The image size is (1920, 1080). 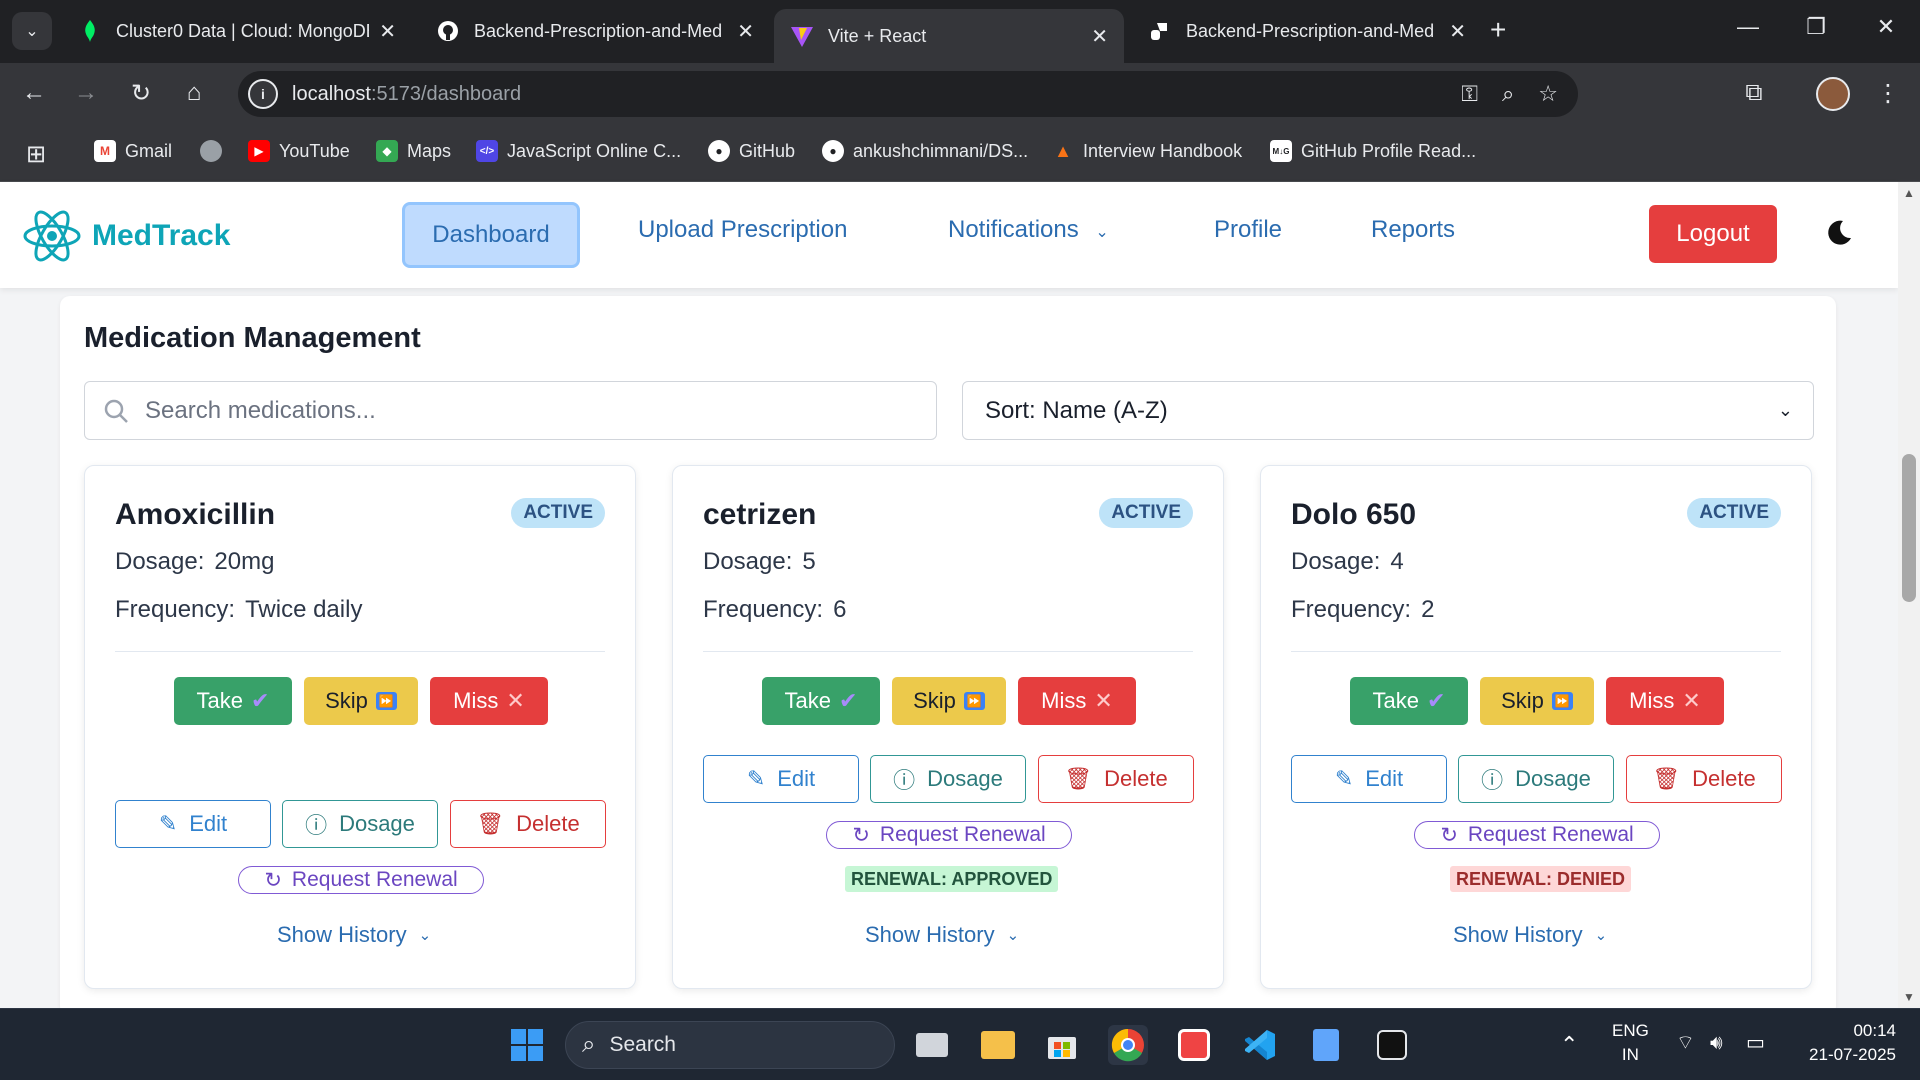 I want to click on menu-kebab-icon: ⋮, so click(x=1888, y=93).